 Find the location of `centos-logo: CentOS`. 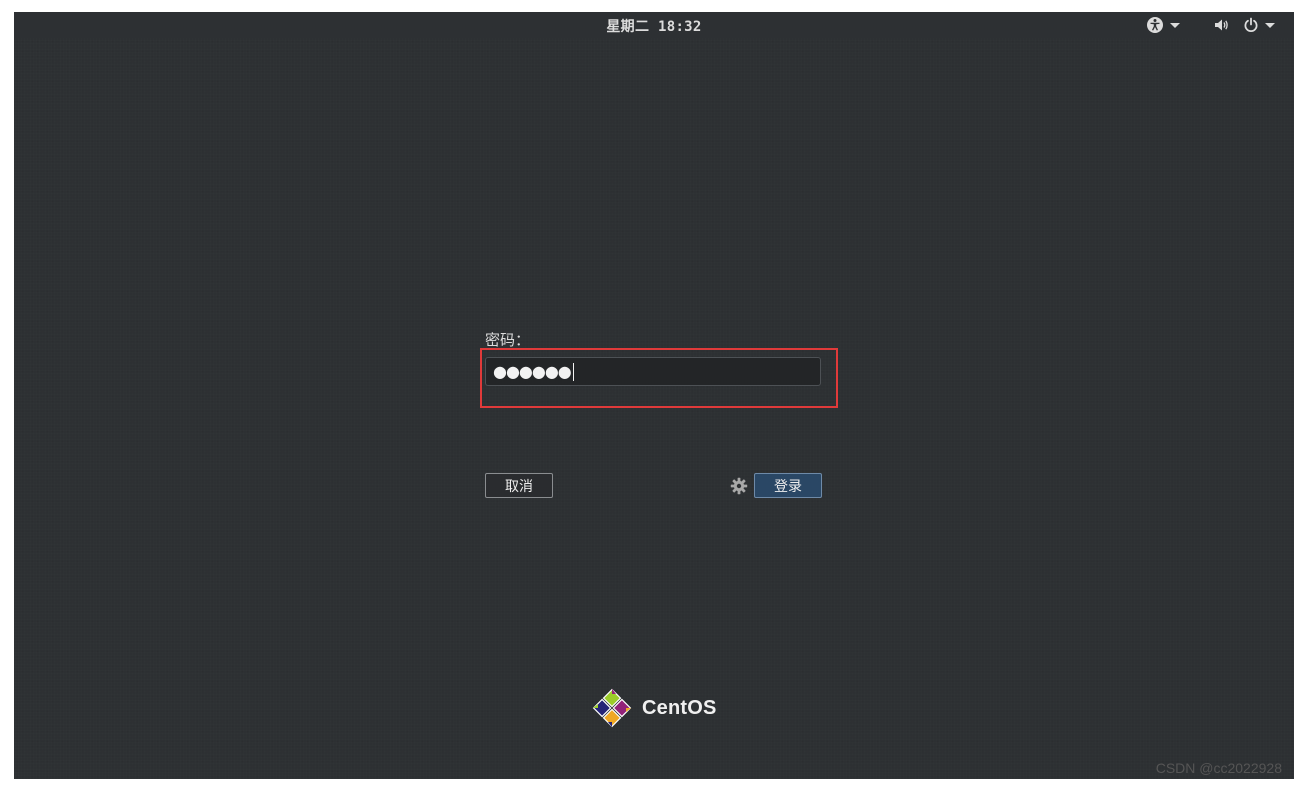

centos-logo: CentOS is located at coordinates (653, 708).